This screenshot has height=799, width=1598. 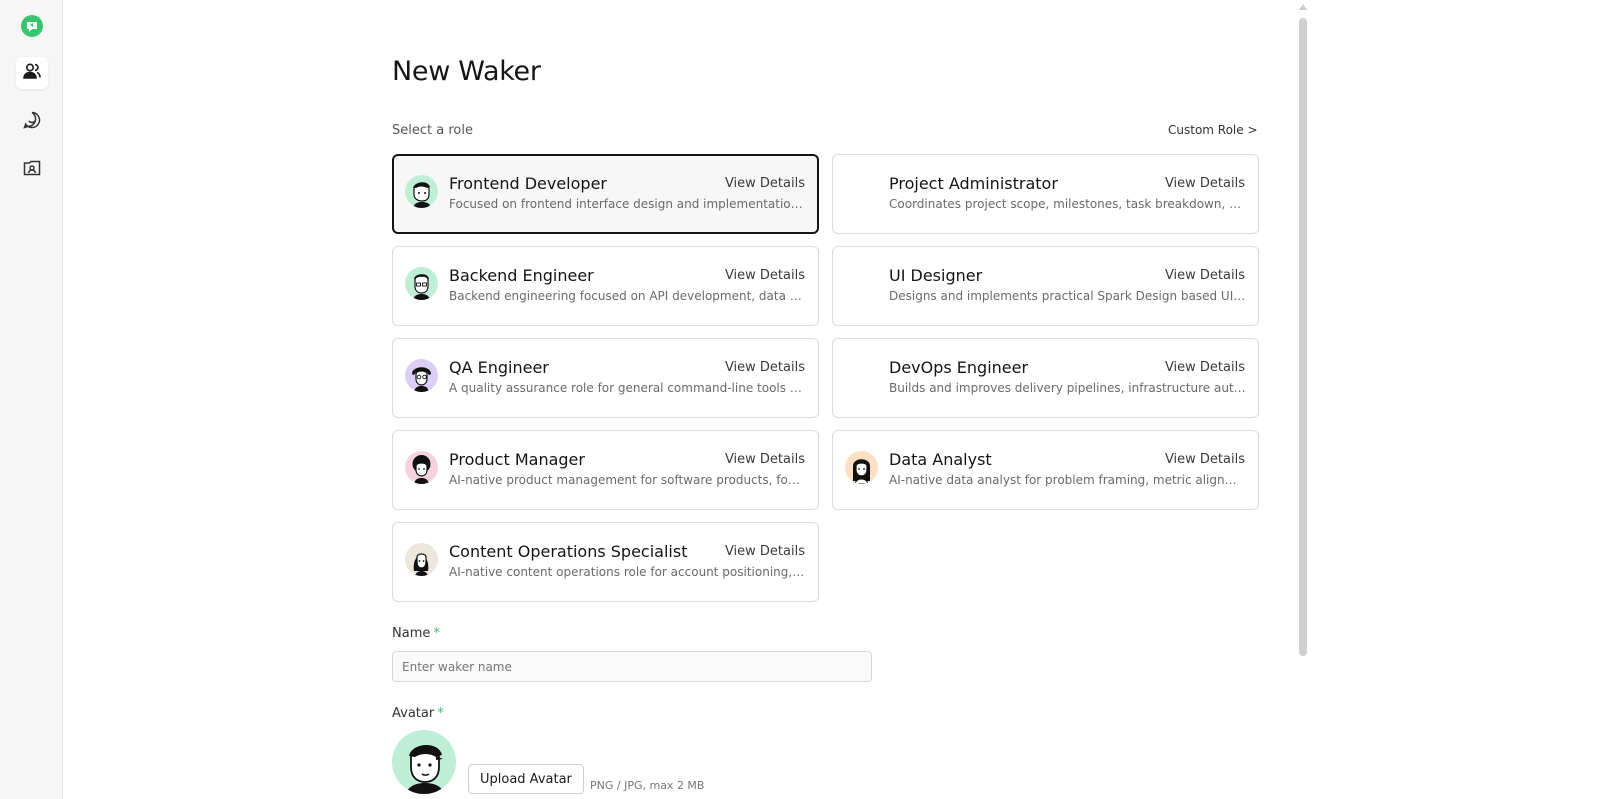 I want to click on chat-bubble-icon, so click(x=32, y=122).